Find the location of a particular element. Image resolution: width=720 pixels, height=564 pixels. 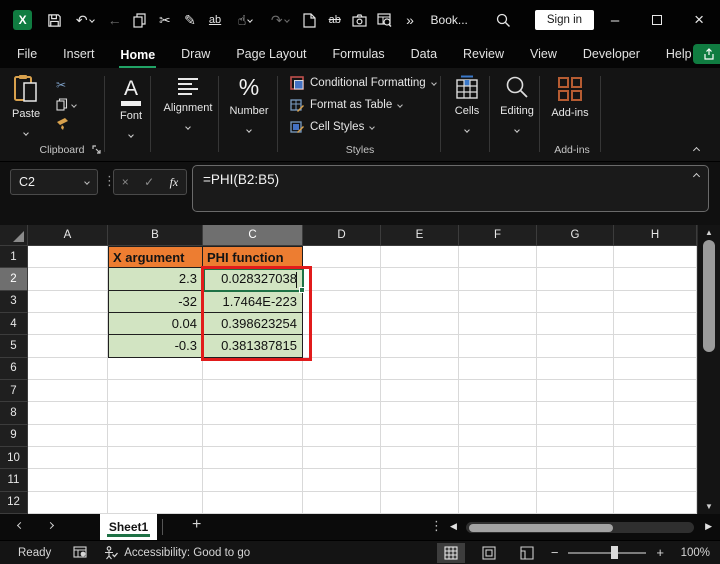

overflow-icon: » is located at coordinates (409, 20).